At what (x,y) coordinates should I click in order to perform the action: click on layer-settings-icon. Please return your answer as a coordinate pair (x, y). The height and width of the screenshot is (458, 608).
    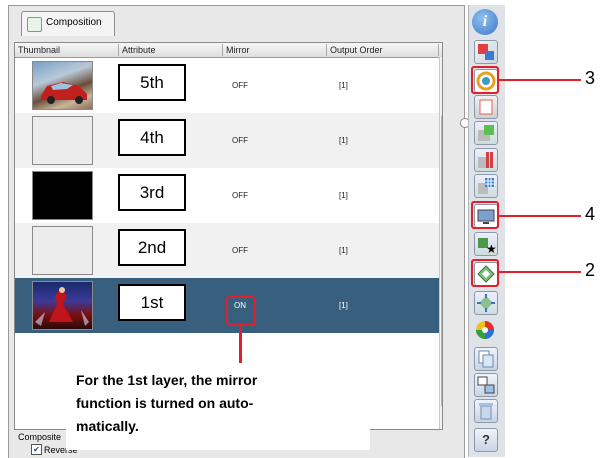
    Looking at the image, I should click on (486, 52).